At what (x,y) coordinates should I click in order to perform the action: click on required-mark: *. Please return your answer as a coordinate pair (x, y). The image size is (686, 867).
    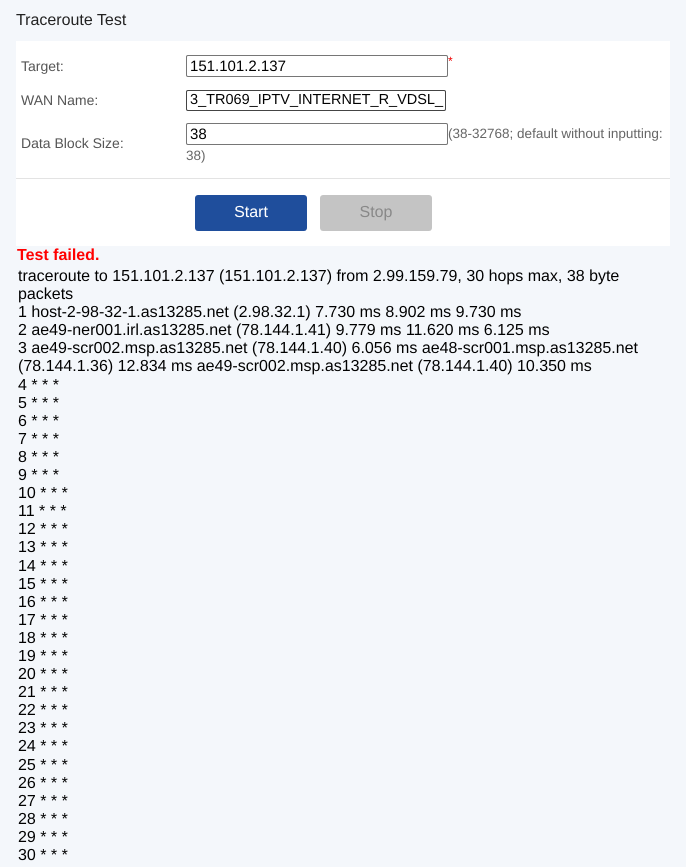
    Looking at the image, I should click on (450, 61).